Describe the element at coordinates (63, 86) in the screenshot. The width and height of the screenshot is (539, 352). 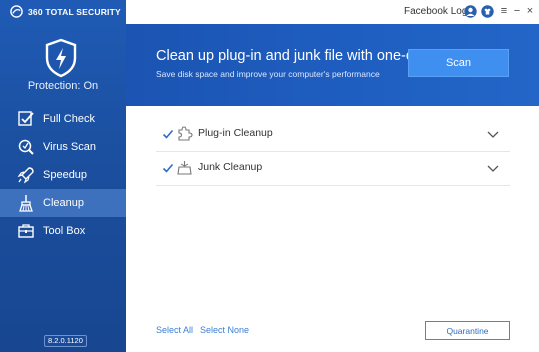
I see `protection-status: Protection: On` at that location.